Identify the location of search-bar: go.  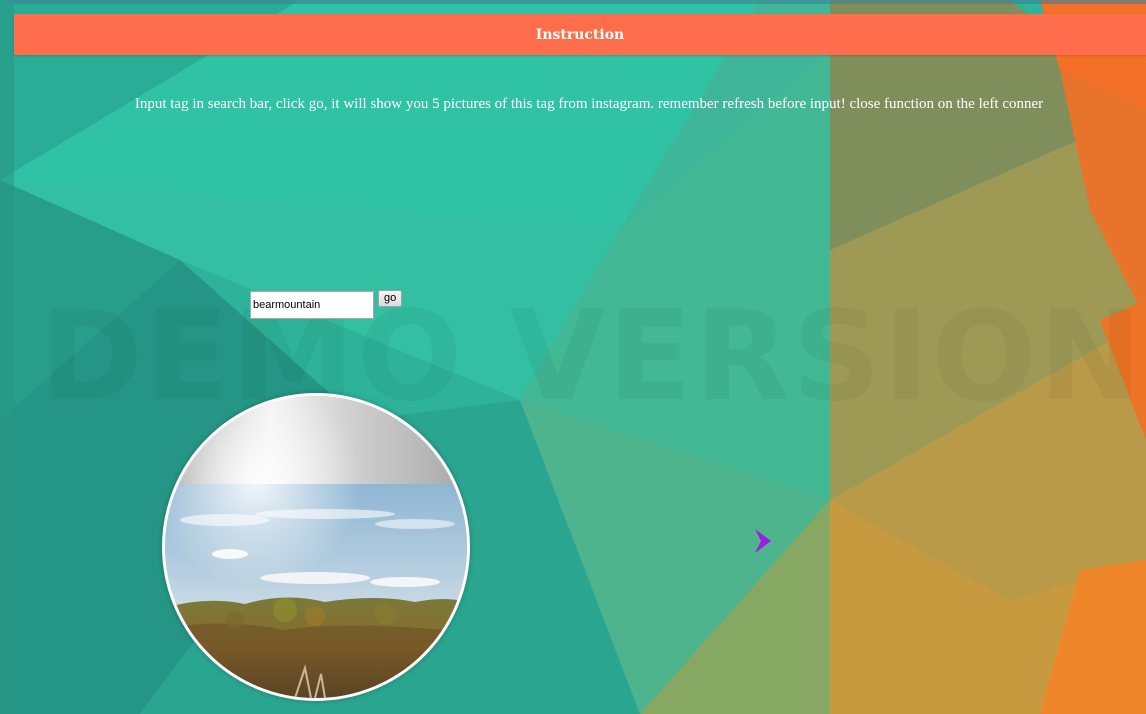
(326, 304).